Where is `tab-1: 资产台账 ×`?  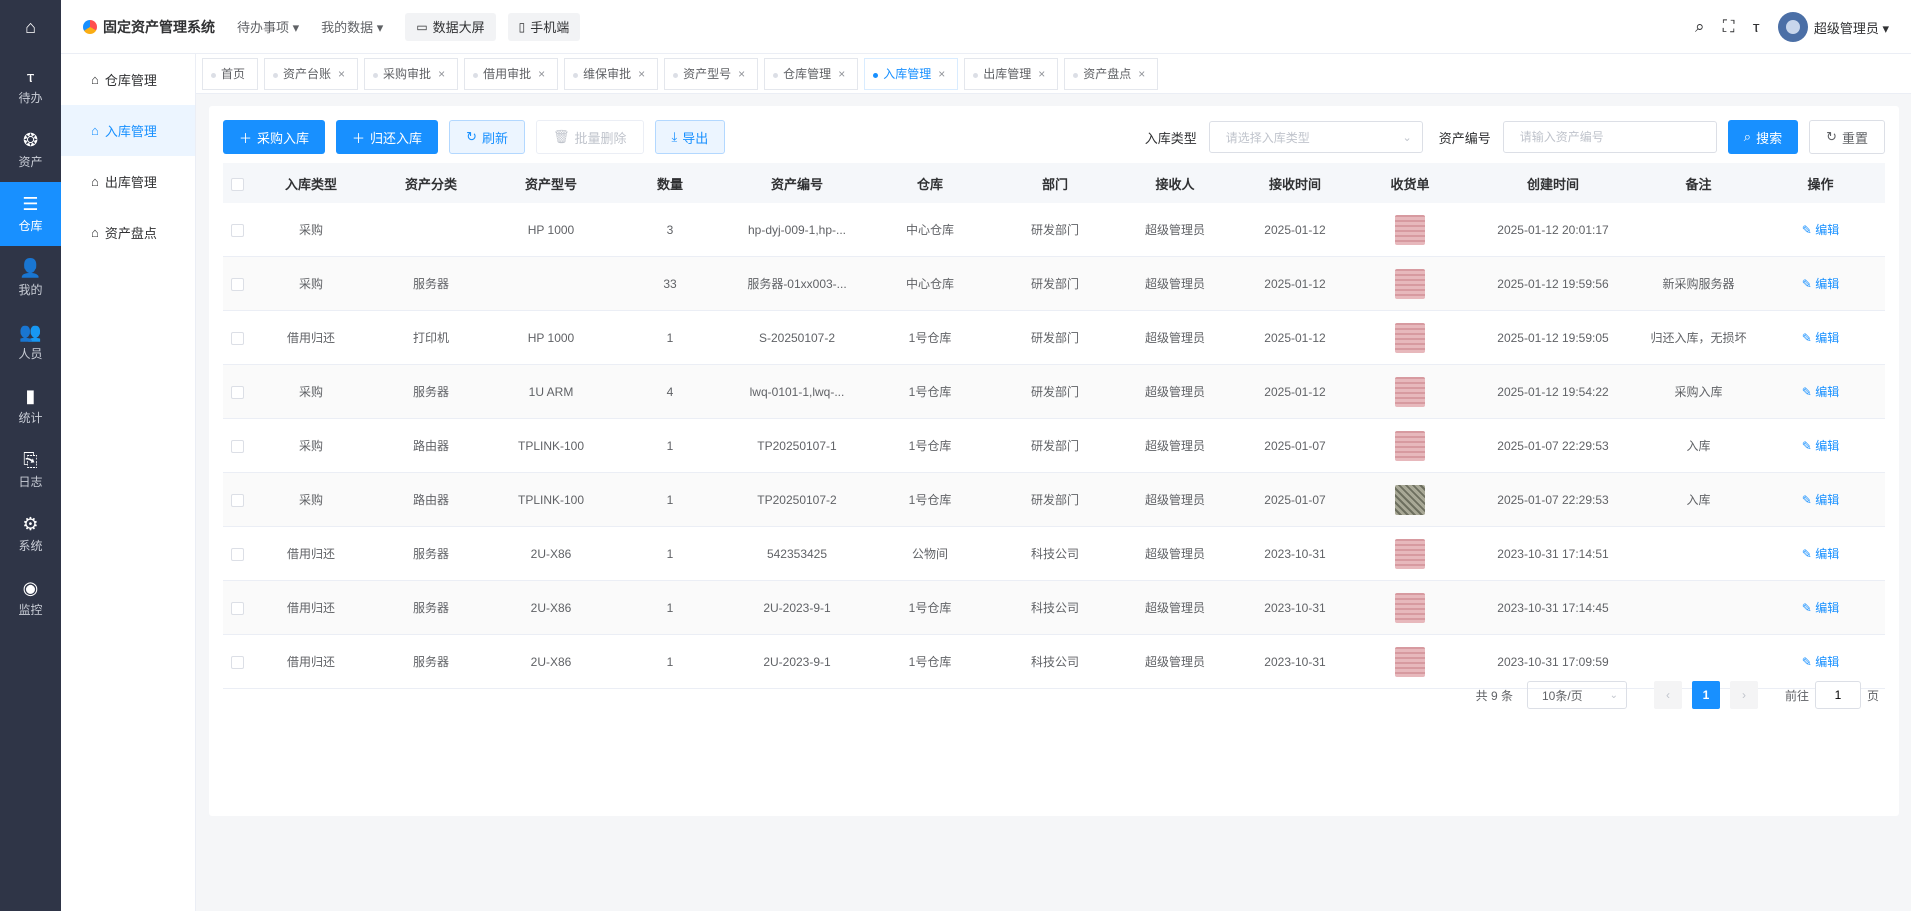 tab-1: 资产台账 × is located at coordinates (311, 73).